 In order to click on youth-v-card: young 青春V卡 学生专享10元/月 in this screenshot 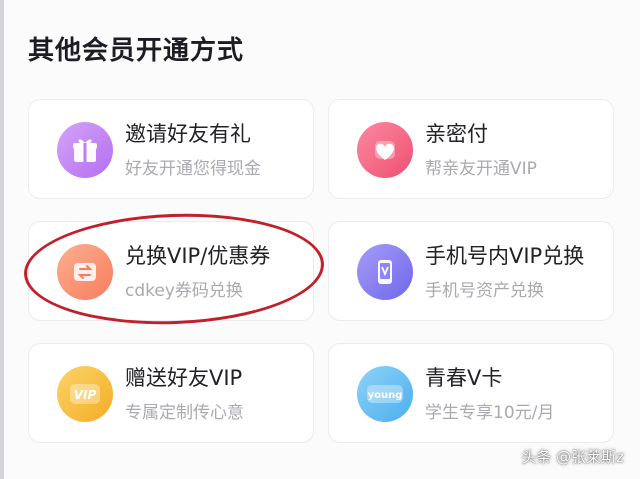, I will do `click(471, 393)`.